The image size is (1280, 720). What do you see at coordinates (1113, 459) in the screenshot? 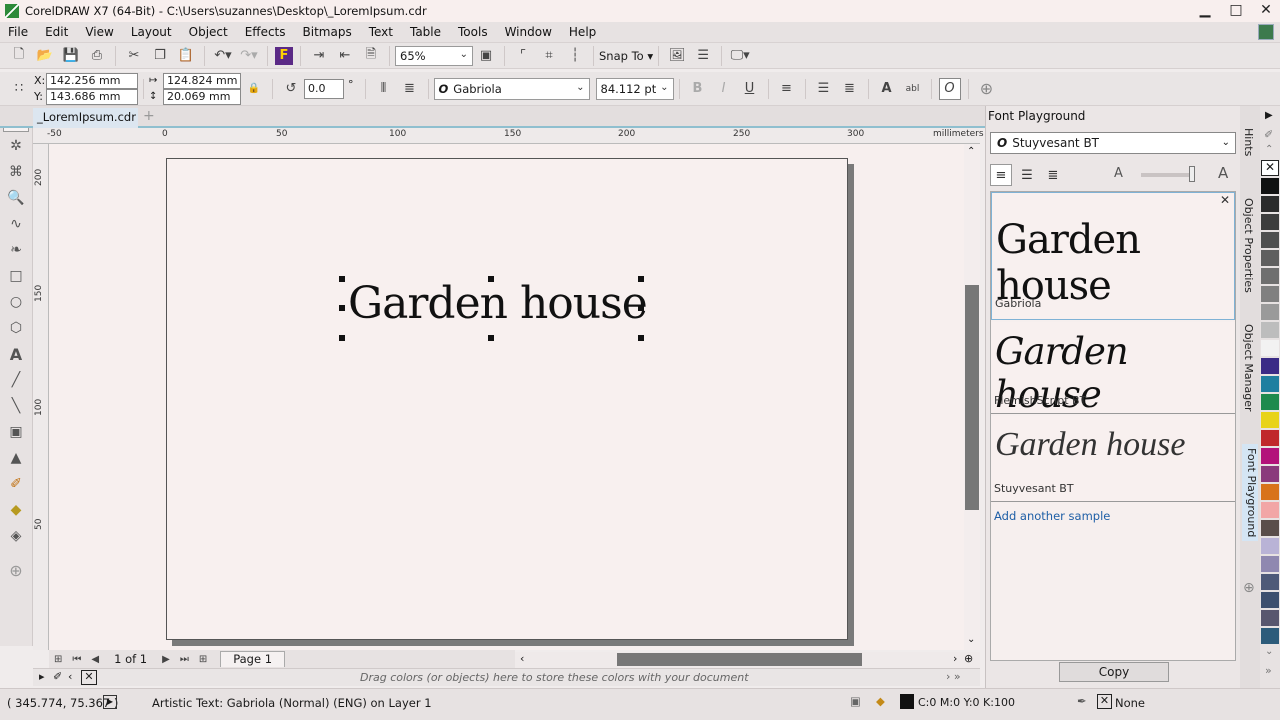
I see `font-sample: Garden house Stuyvesant BT` at bounding box center [1113, 459].